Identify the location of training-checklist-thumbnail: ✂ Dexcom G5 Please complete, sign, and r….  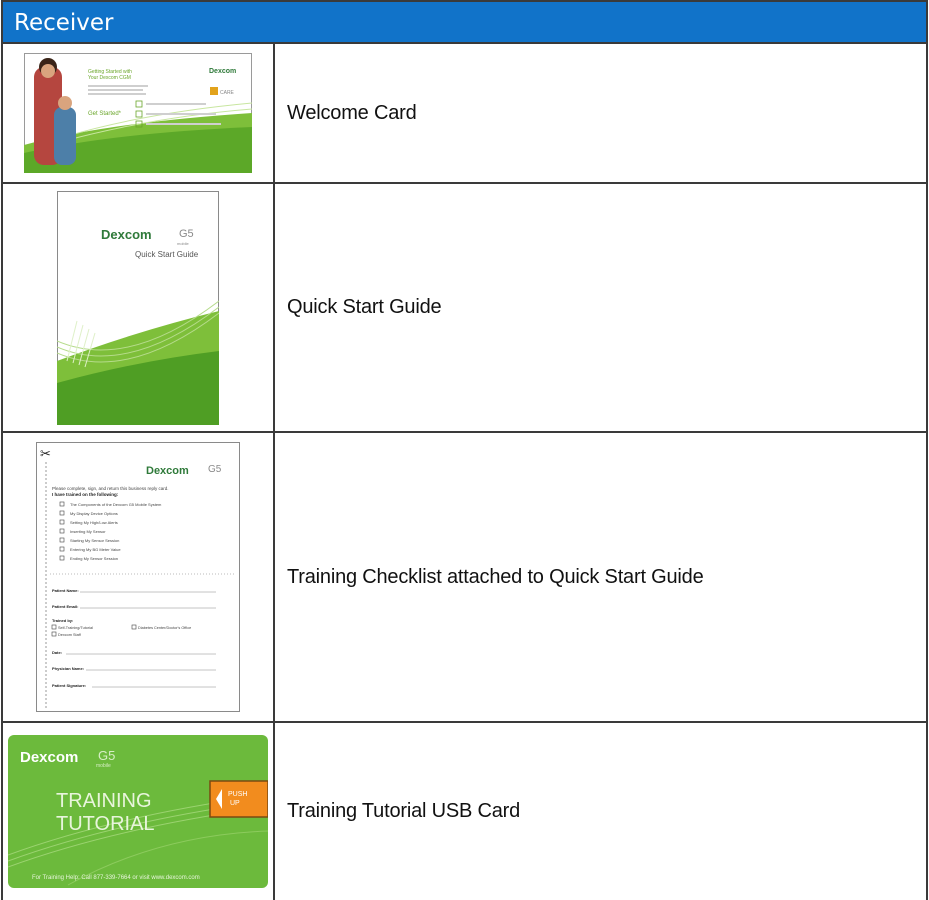
(139, 577).